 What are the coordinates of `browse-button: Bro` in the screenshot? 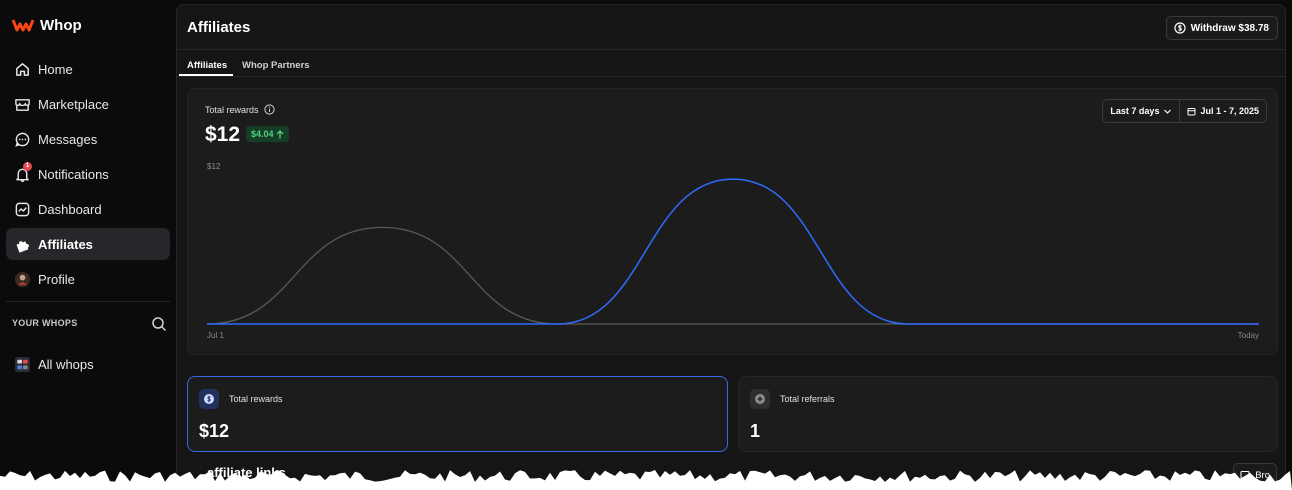 It's located at (1255, 475).